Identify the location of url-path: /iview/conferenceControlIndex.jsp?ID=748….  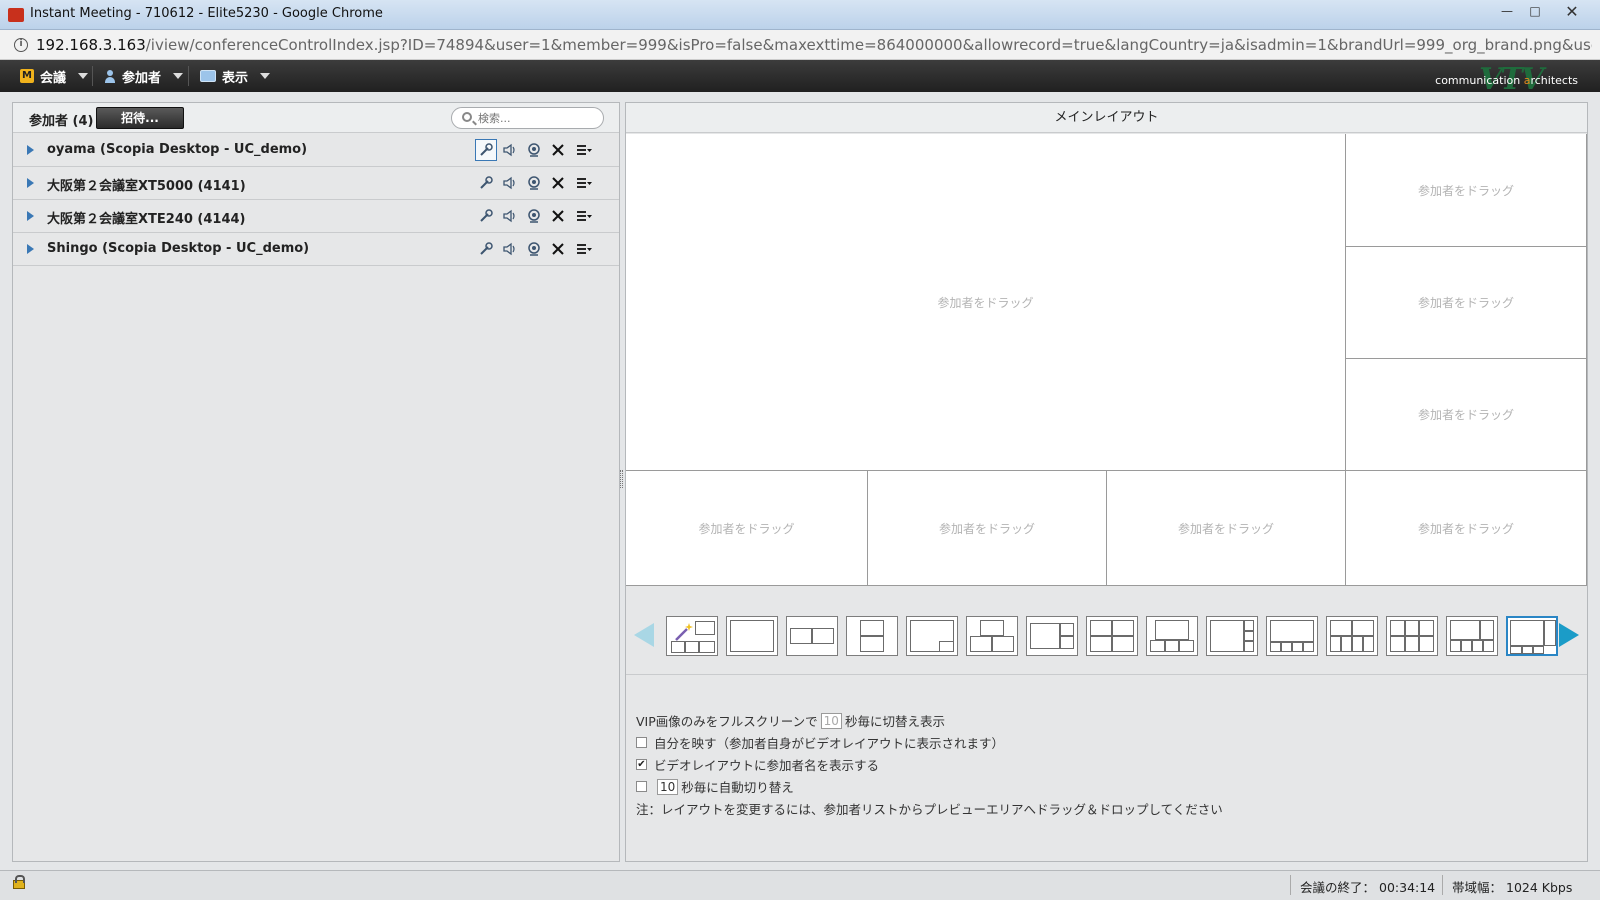
(868, 45).